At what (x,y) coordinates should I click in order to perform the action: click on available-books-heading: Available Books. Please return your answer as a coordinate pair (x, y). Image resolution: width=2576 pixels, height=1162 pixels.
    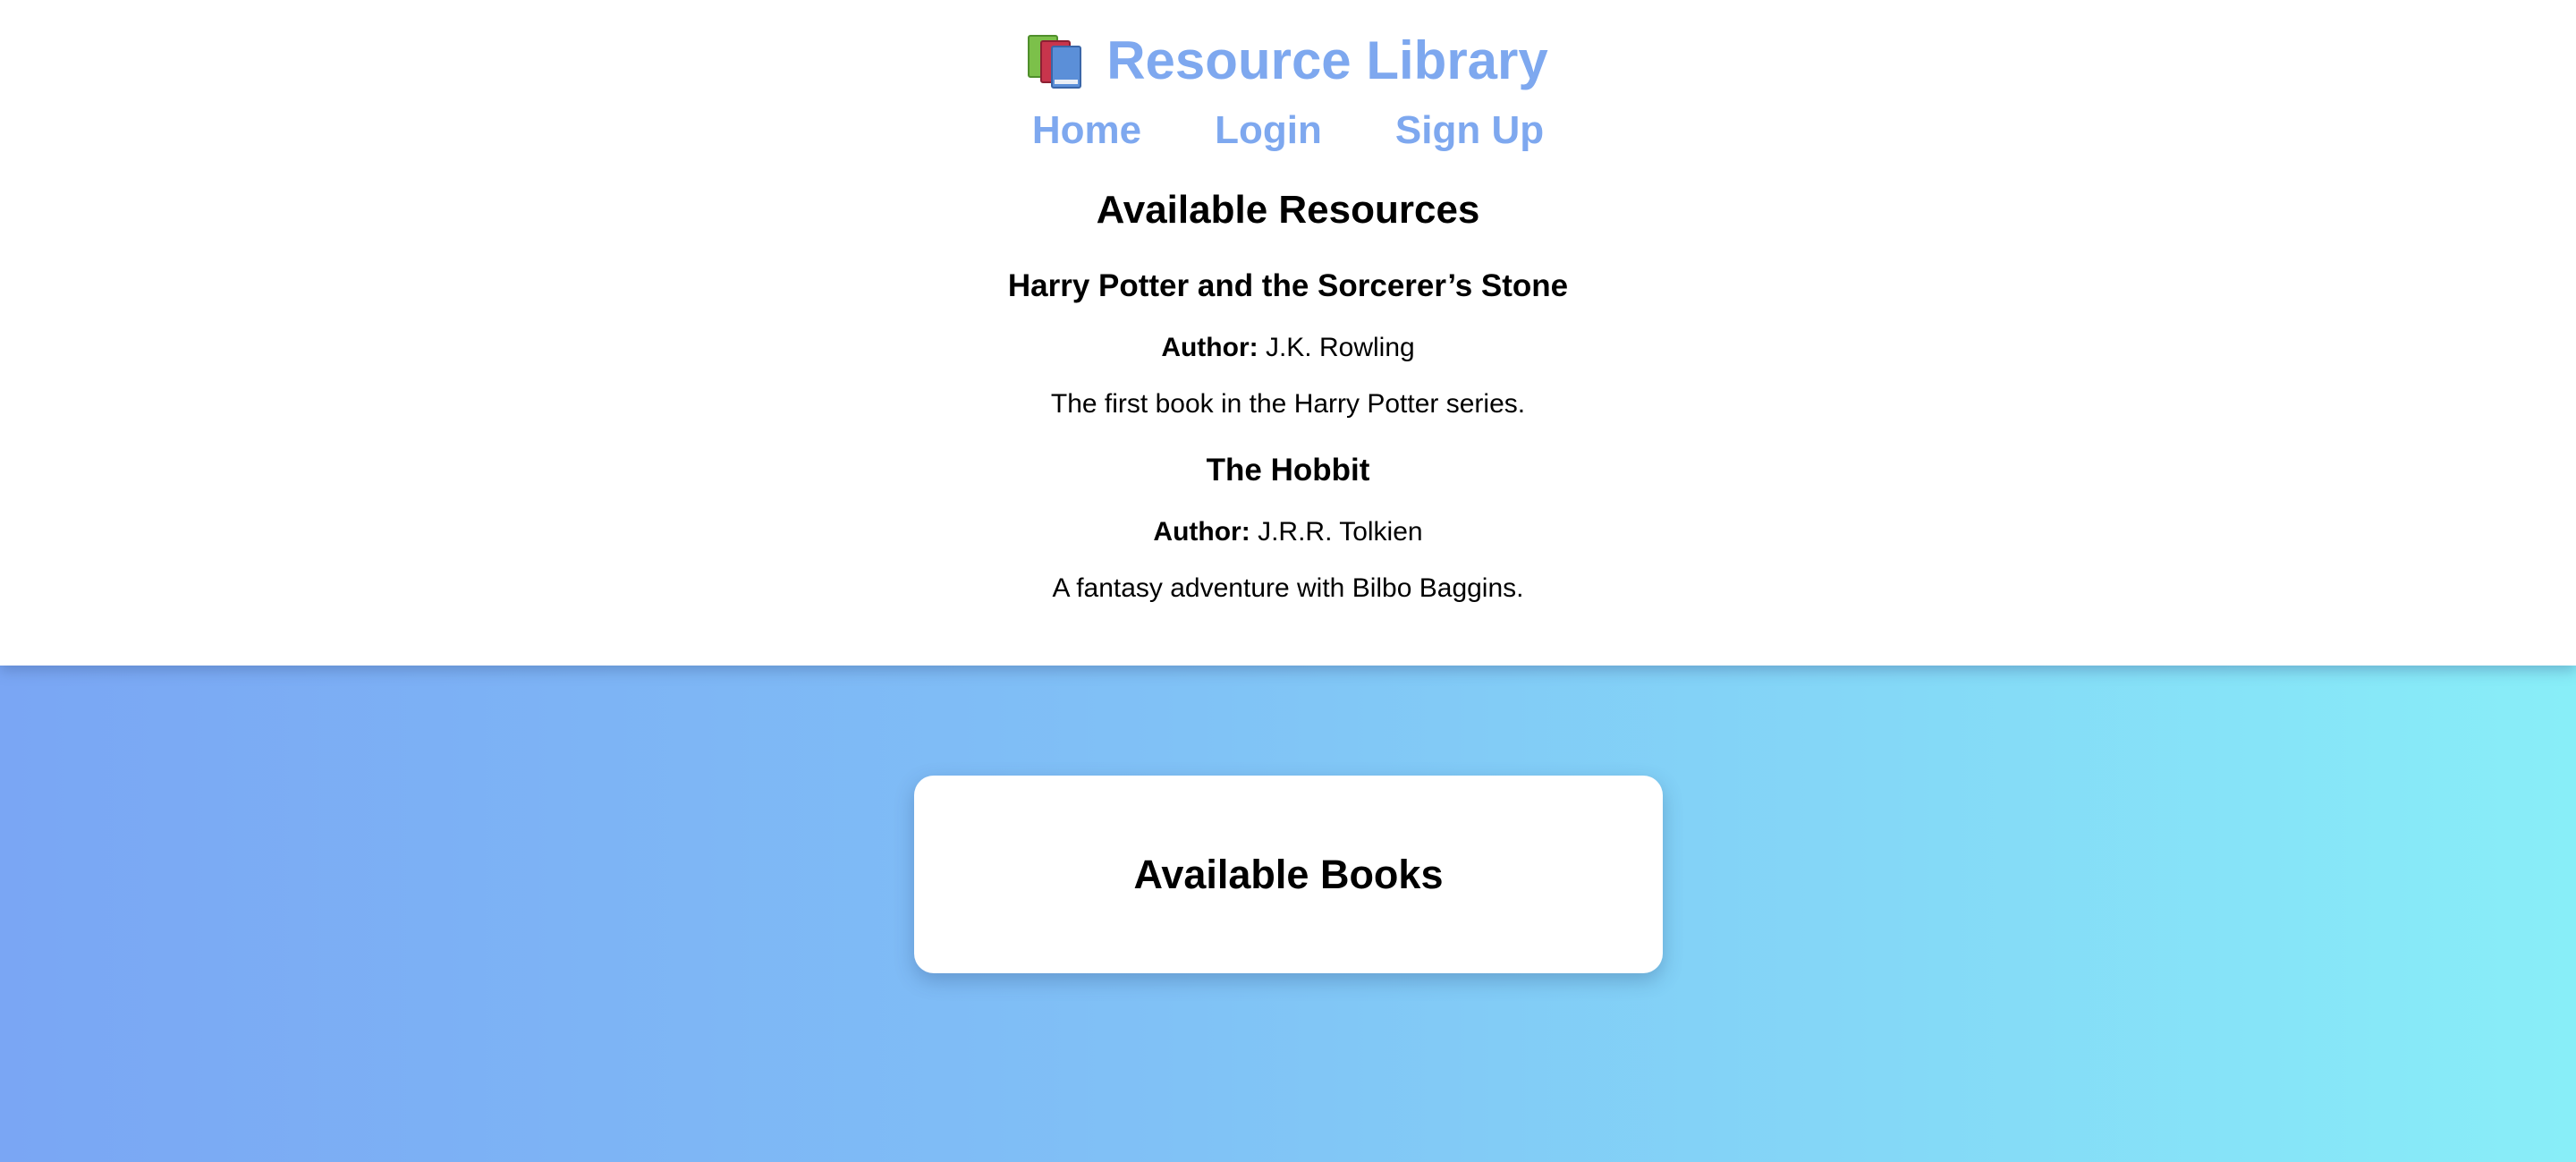
    Looking at the image, I should click on (1288, 874).